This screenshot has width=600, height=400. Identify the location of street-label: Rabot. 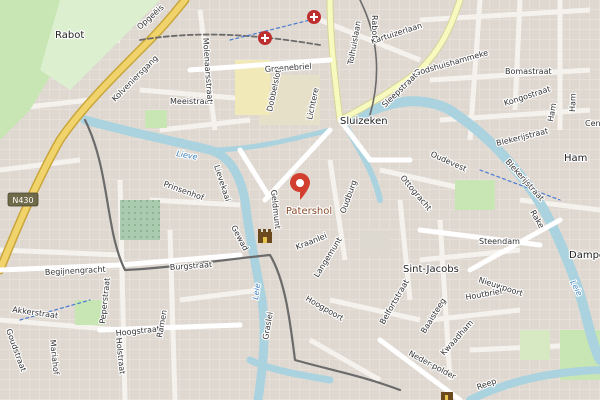
(374, 26).